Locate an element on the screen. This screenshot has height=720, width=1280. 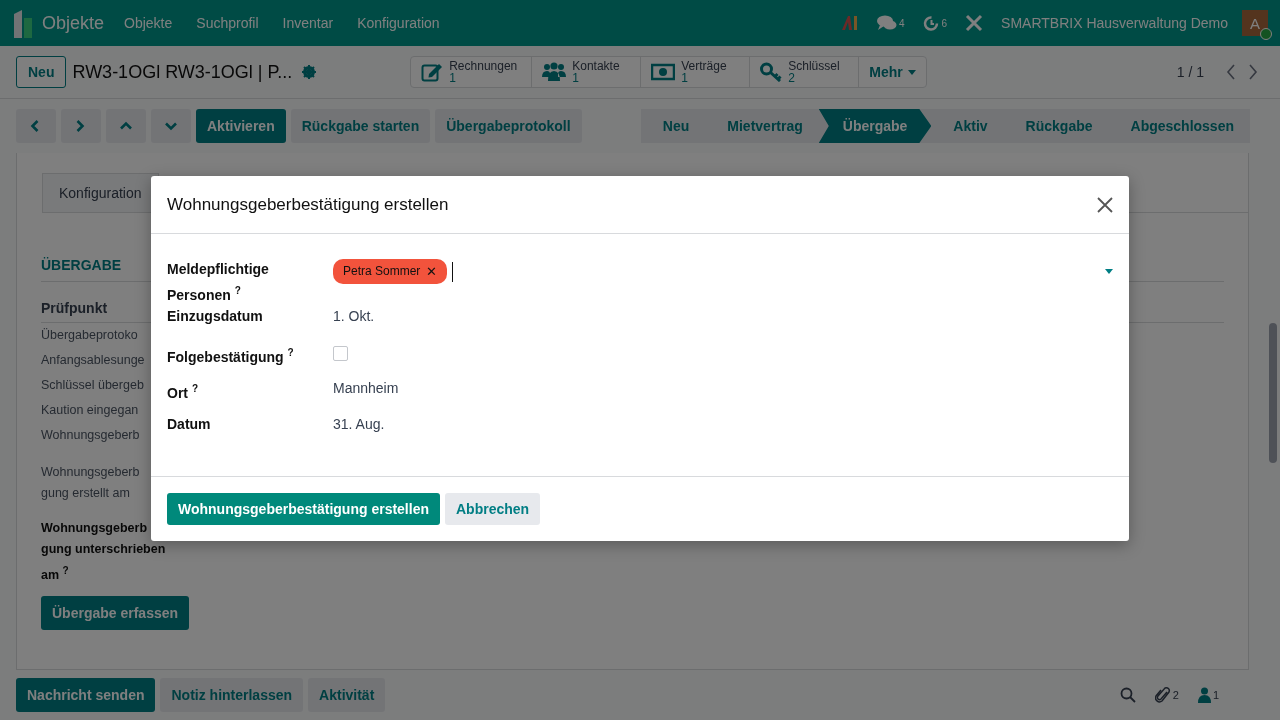
status-stage: Neu is located at coordinates (673, 126).